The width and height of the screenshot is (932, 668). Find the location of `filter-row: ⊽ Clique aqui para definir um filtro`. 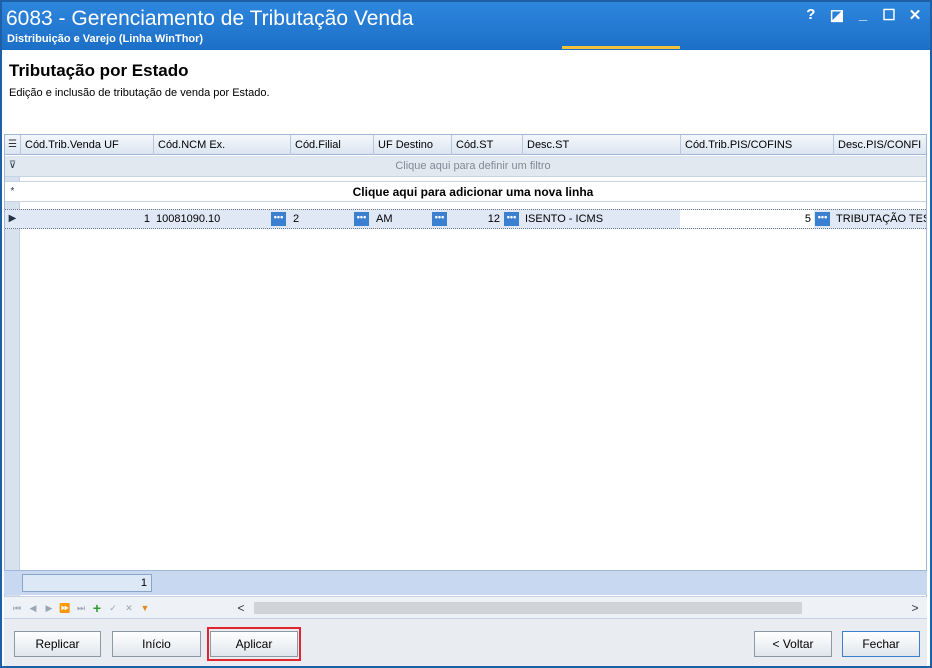

filter-row: ⊽ Clique aqui para definir um filtro is located at coordinates (465, 166).